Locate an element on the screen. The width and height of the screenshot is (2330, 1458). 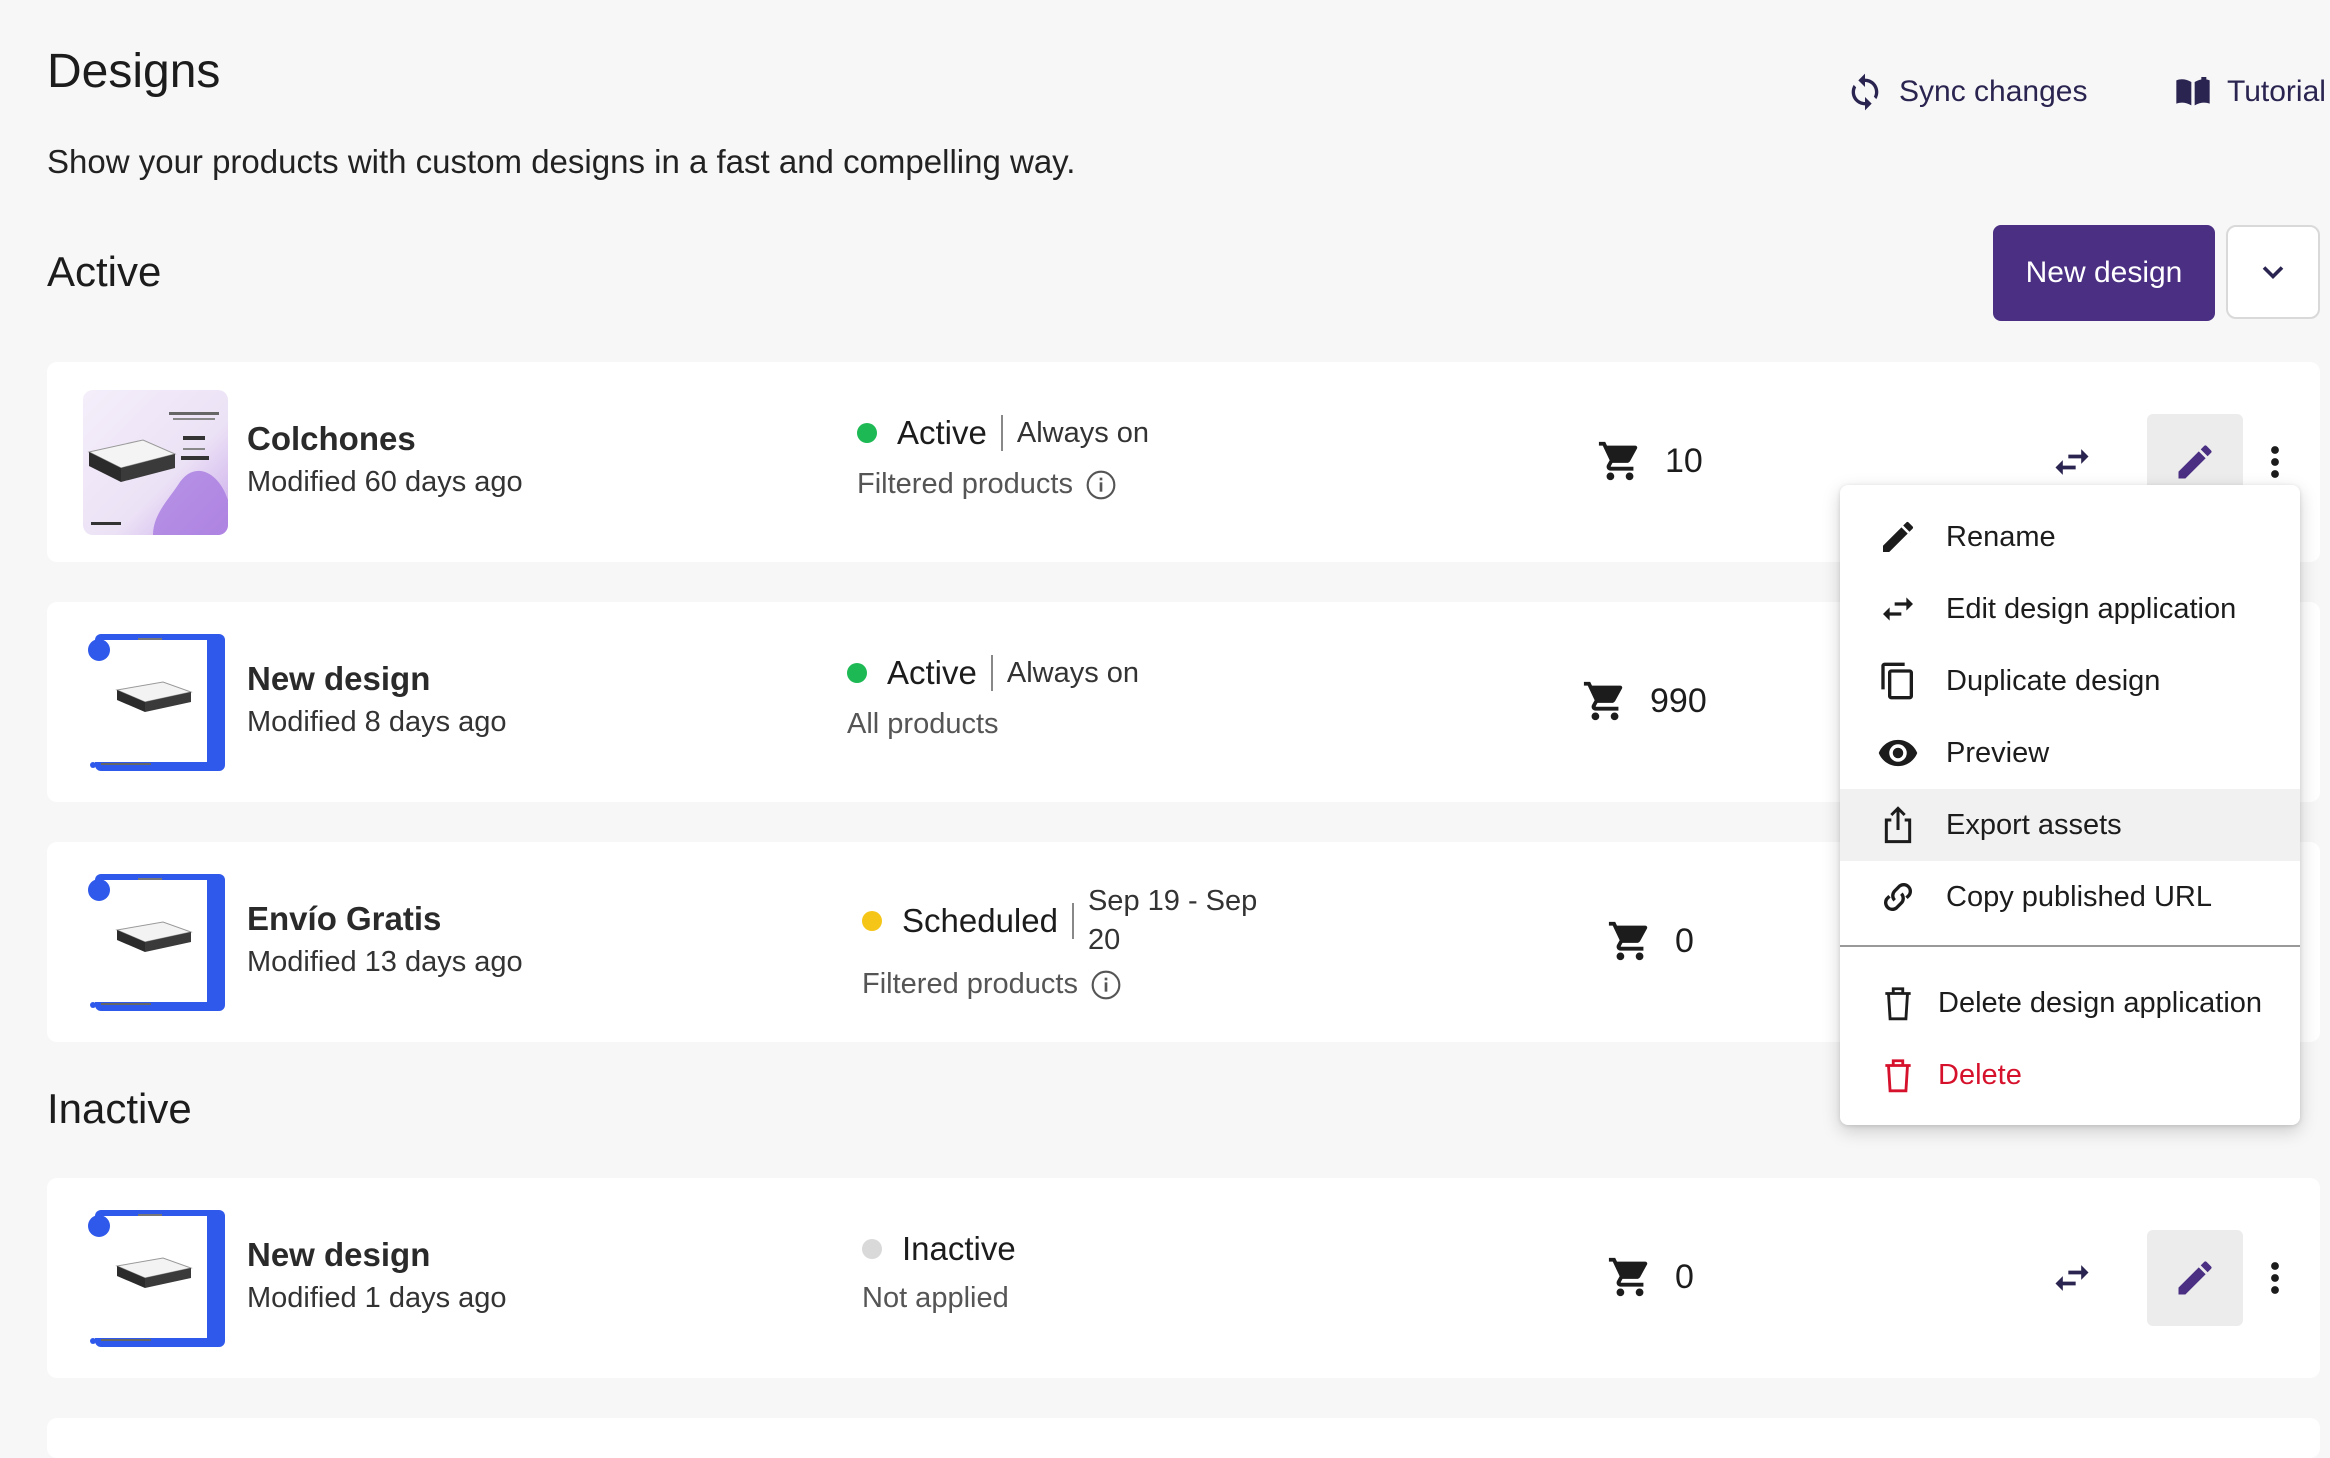
share-icon is located at coordinates (1898, 825).